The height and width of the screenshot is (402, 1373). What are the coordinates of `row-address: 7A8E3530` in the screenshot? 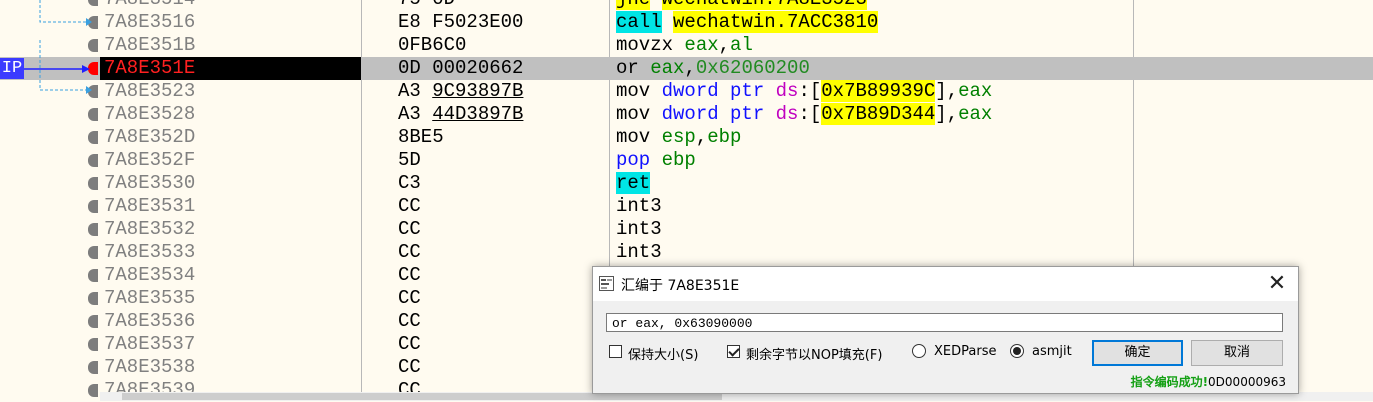 It's located at (150, 183).